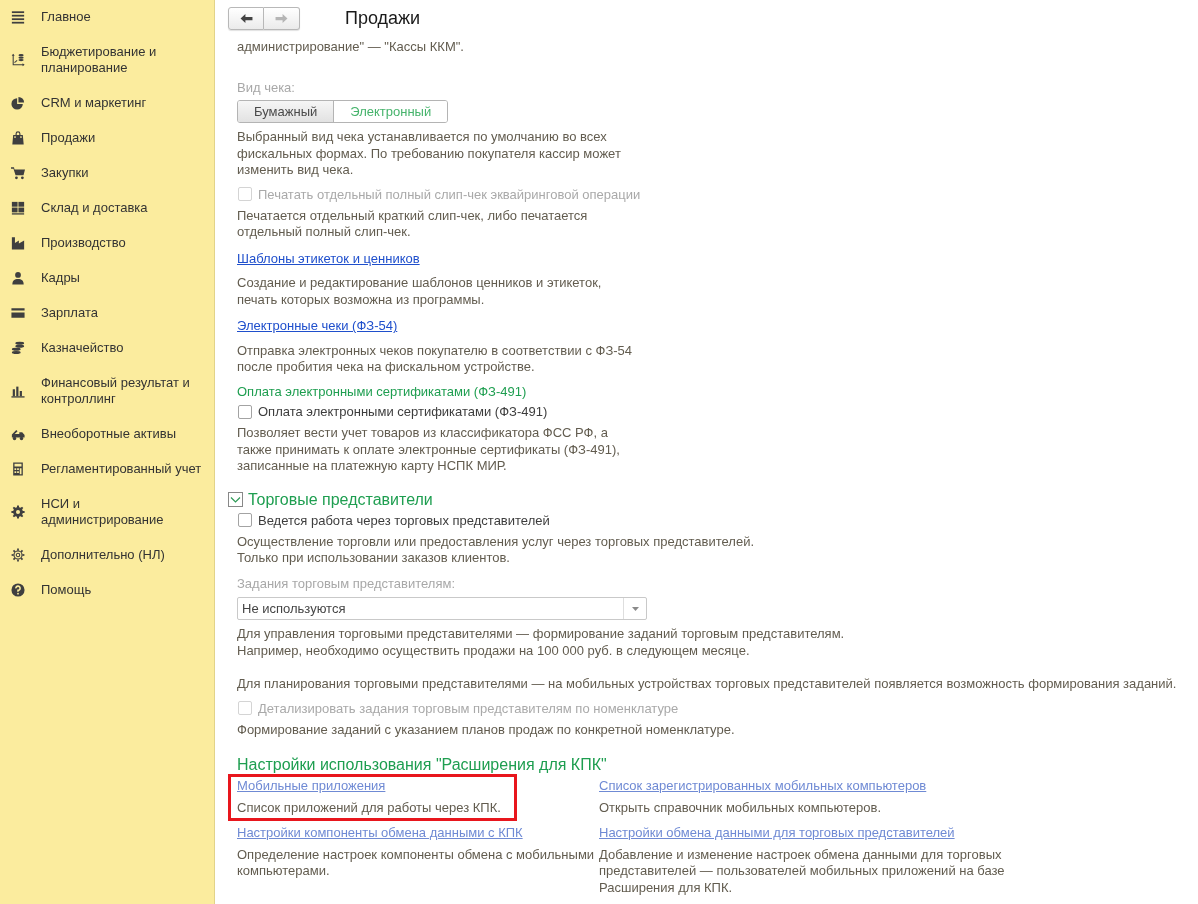  Describe the element at coordinates (107, 348) in the screenshot. I see `sidebar-item: Казначейство` at that location.